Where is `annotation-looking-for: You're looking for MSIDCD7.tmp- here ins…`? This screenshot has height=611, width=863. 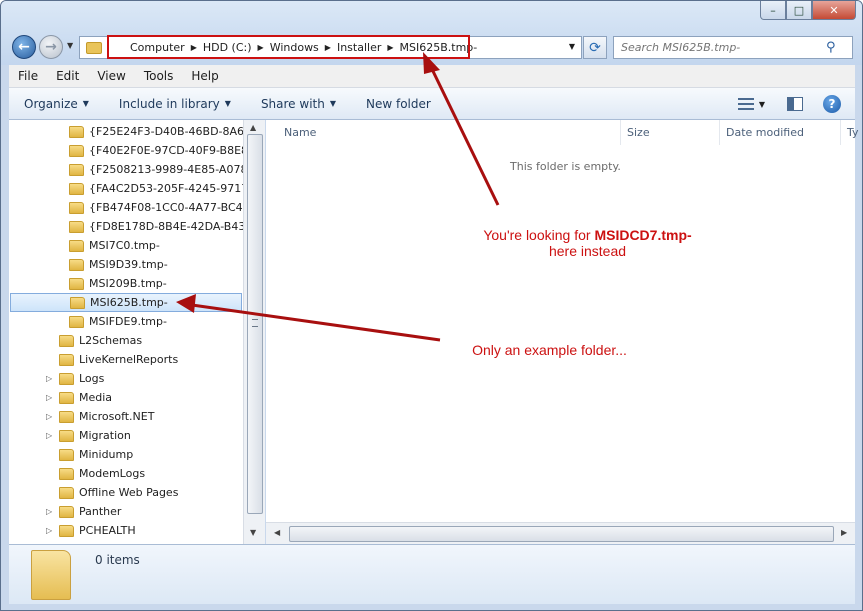 annotation-looking-for: You're looking for MSIDCD7.tmp- here ins… is located at coordinates (587, 243).